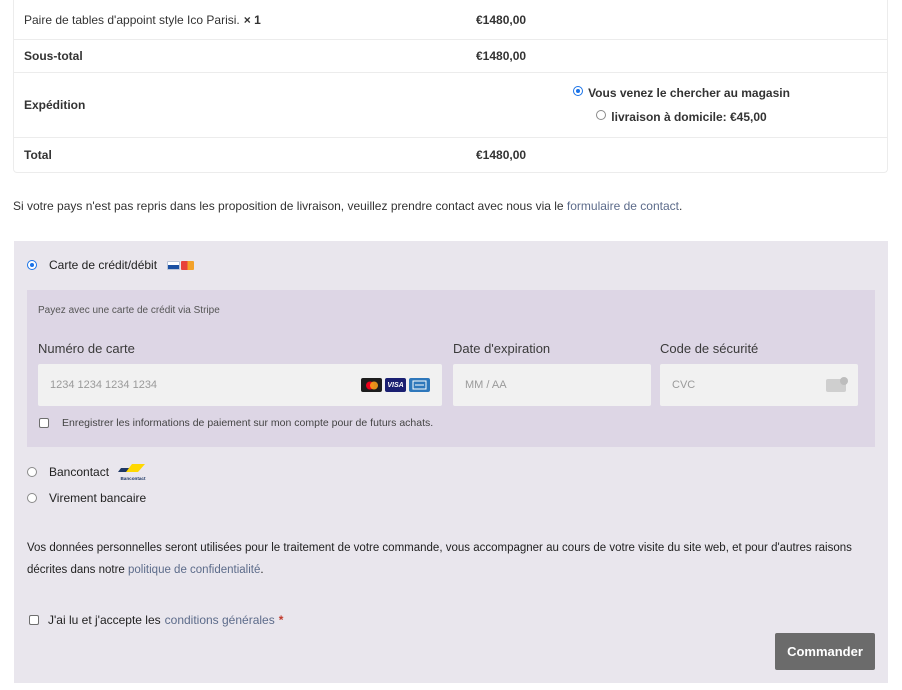  I want to click on save-payment-checkbox, so click(44, 423).